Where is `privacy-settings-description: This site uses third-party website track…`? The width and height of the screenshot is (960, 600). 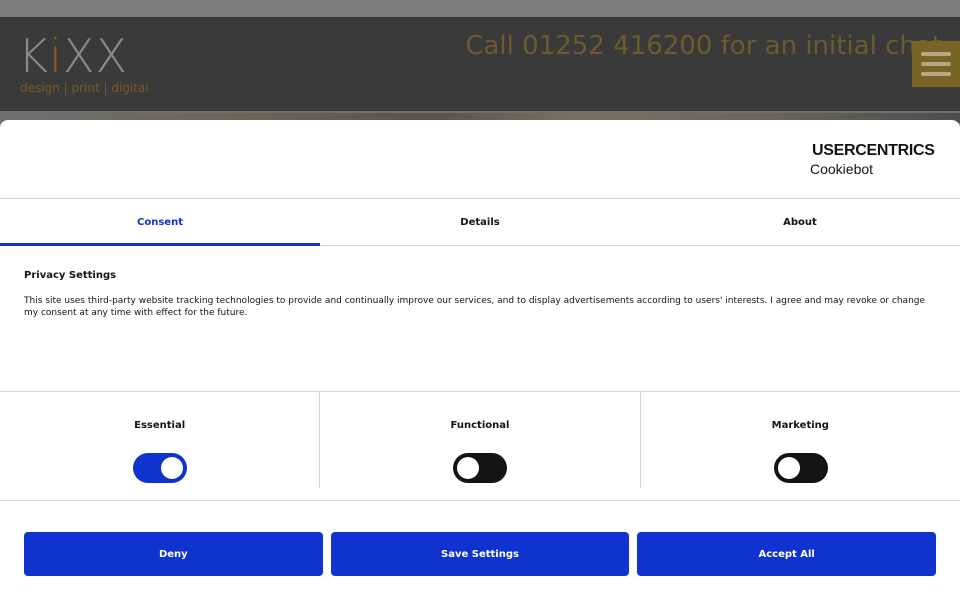 privacy-settings-description: This site uses third-party website track… is located at coordinates (475, 307).